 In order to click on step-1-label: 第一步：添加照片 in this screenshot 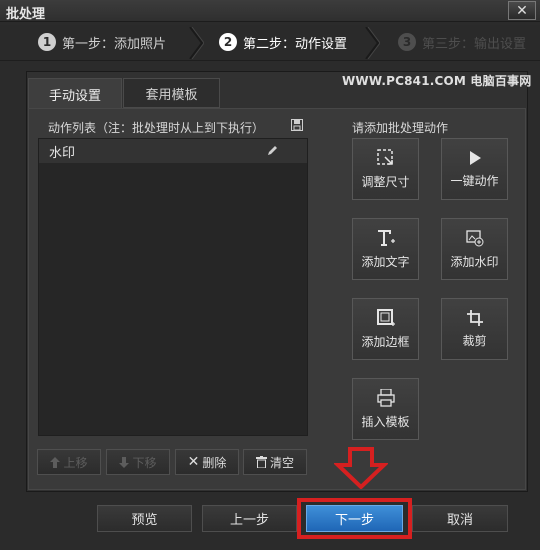, I will do `click(114, 44)`.